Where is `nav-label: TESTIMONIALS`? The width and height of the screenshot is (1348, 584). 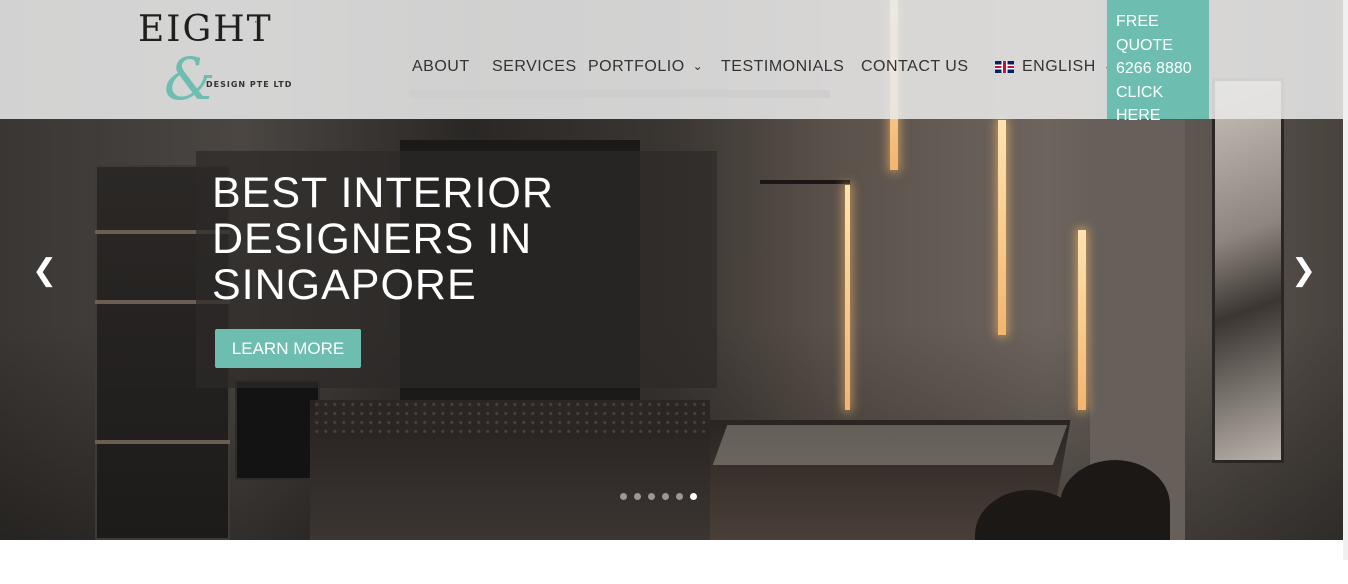
nav-label: TESTIMONIALS is located at coordinates (783, 66).